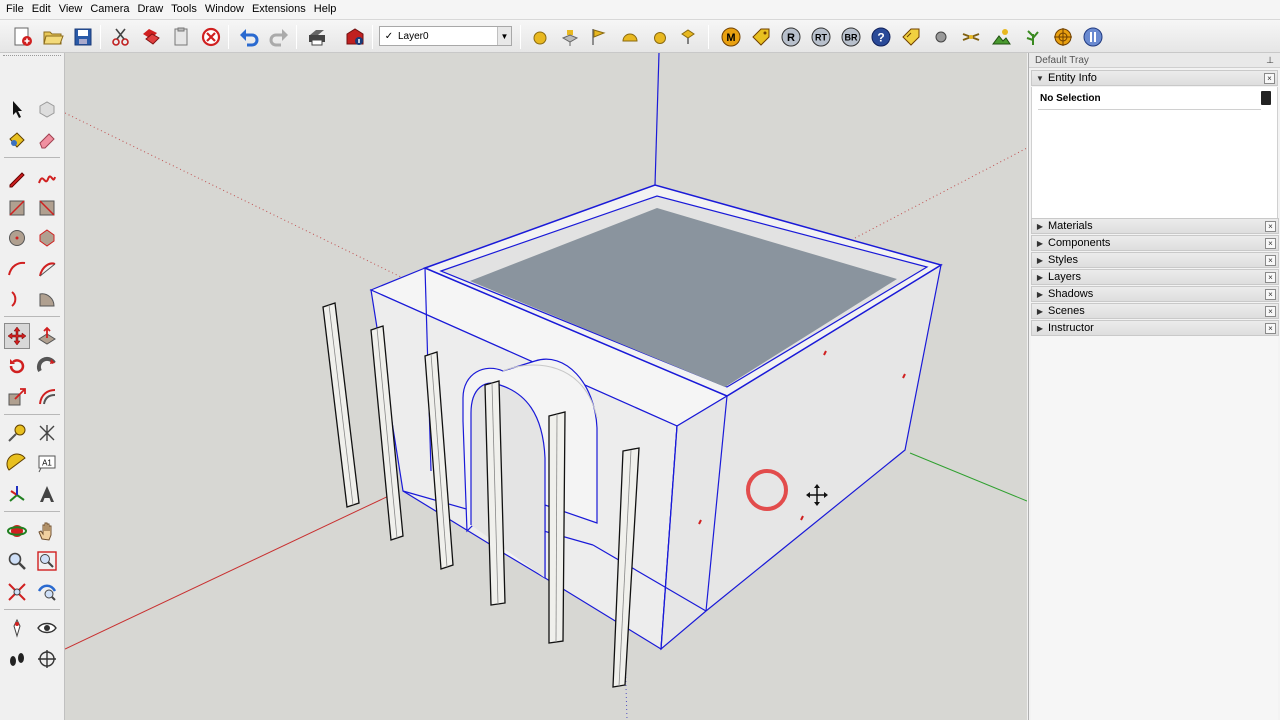  What do you see at coordinates (1093, 37) in the screenshot?
I see `pause-button` at bounding box center [1093, 37].